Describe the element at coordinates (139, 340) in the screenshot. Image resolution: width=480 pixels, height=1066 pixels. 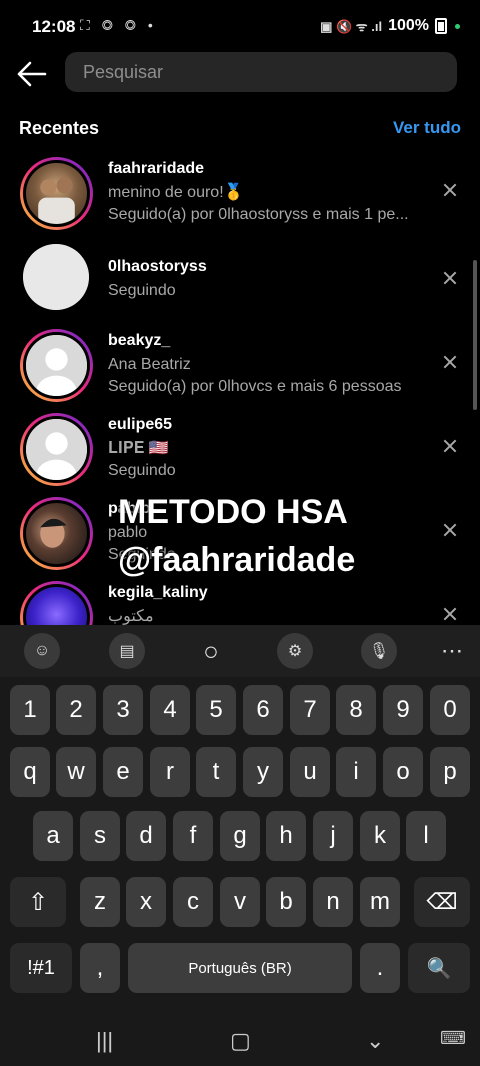
I see `username: beakyz_` at that location.